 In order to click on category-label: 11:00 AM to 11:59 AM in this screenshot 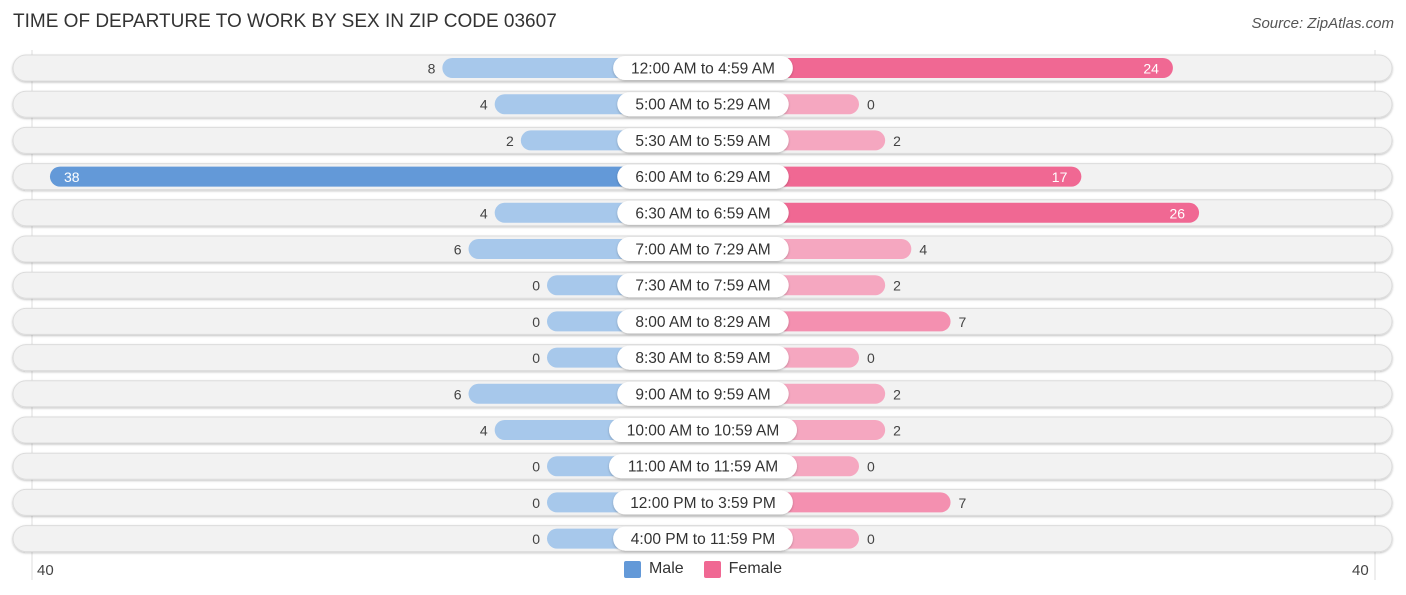, I will do `click(703, 467)`.